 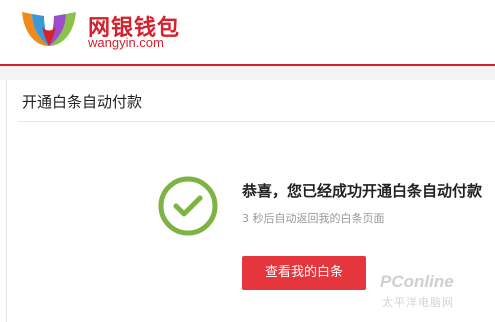 What do you see at coordinates (313, 218) in the screenshot?
I see `redirect-countdown: 3 秒后自动返回我的白条页面` at bounding box center [313, 218].